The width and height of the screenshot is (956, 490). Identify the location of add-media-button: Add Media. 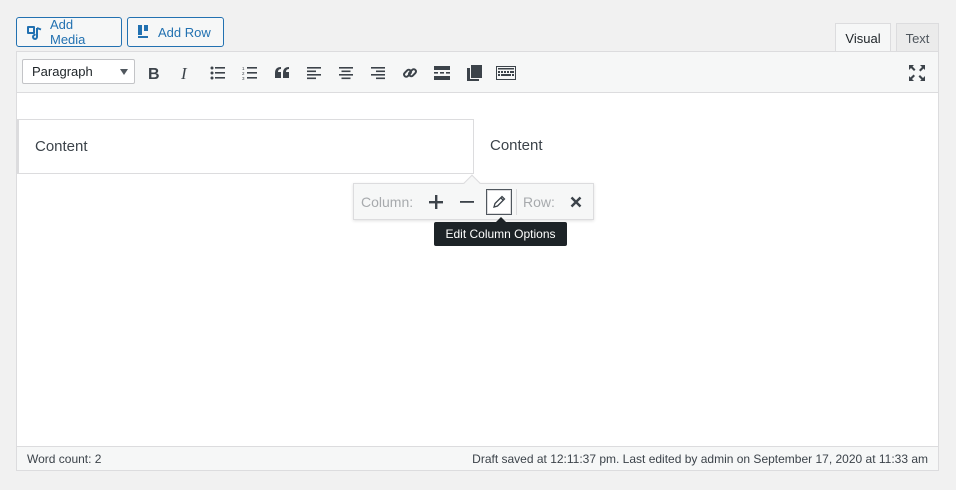
(69, 32).